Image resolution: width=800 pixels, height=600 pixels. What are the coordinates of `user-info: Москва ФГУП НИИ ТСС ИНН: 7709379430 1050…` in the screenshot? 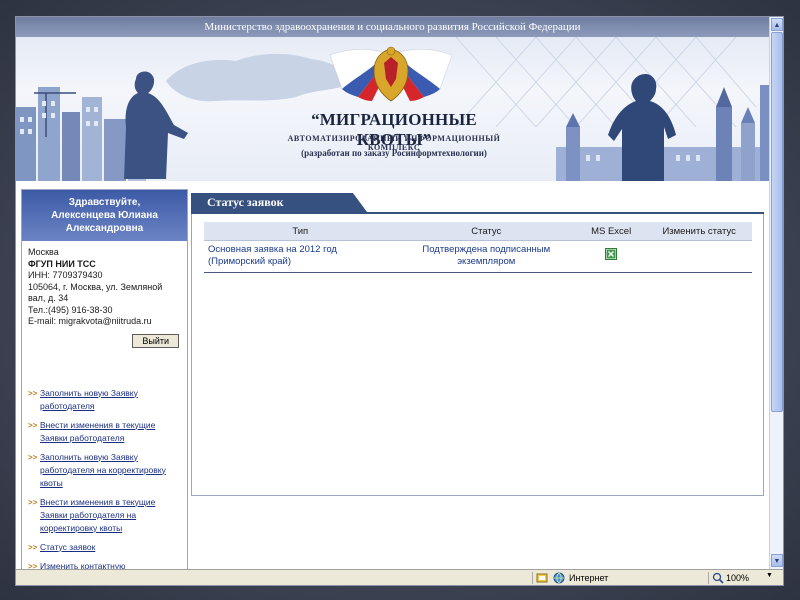 It's located at (104, 284).